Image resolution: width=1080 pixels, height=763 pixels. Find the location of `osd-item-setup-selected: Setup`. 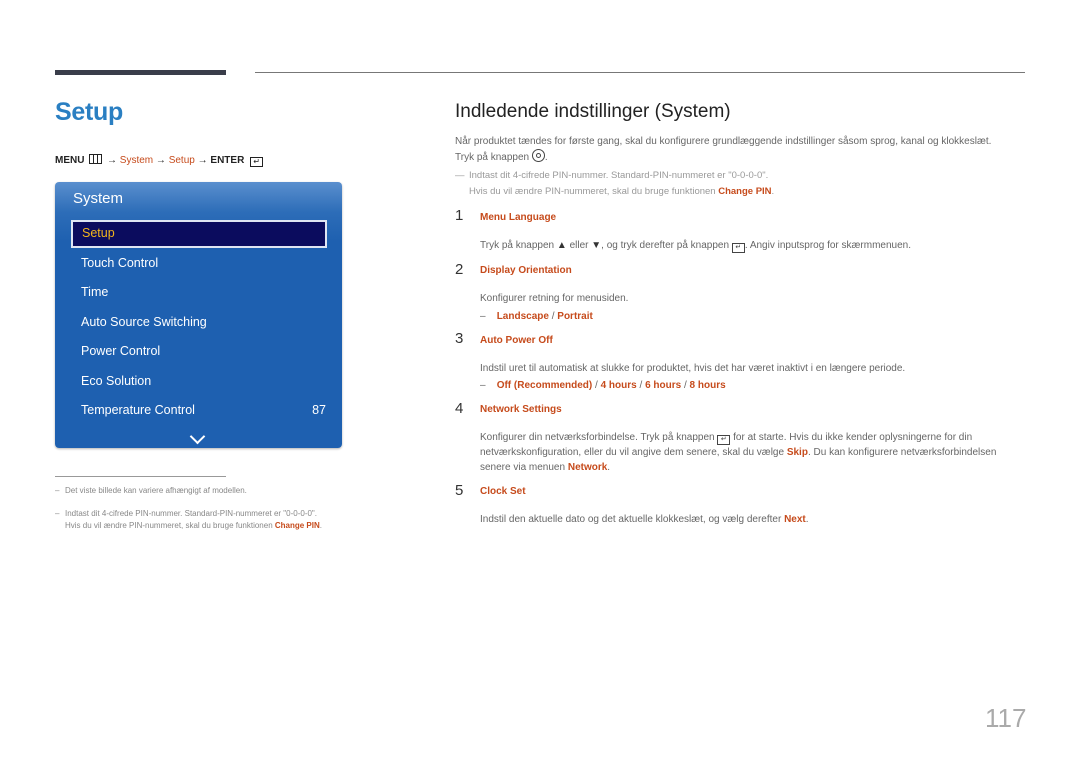

osd-item-setup-selected: Setup is located at coordinates (199, 234).